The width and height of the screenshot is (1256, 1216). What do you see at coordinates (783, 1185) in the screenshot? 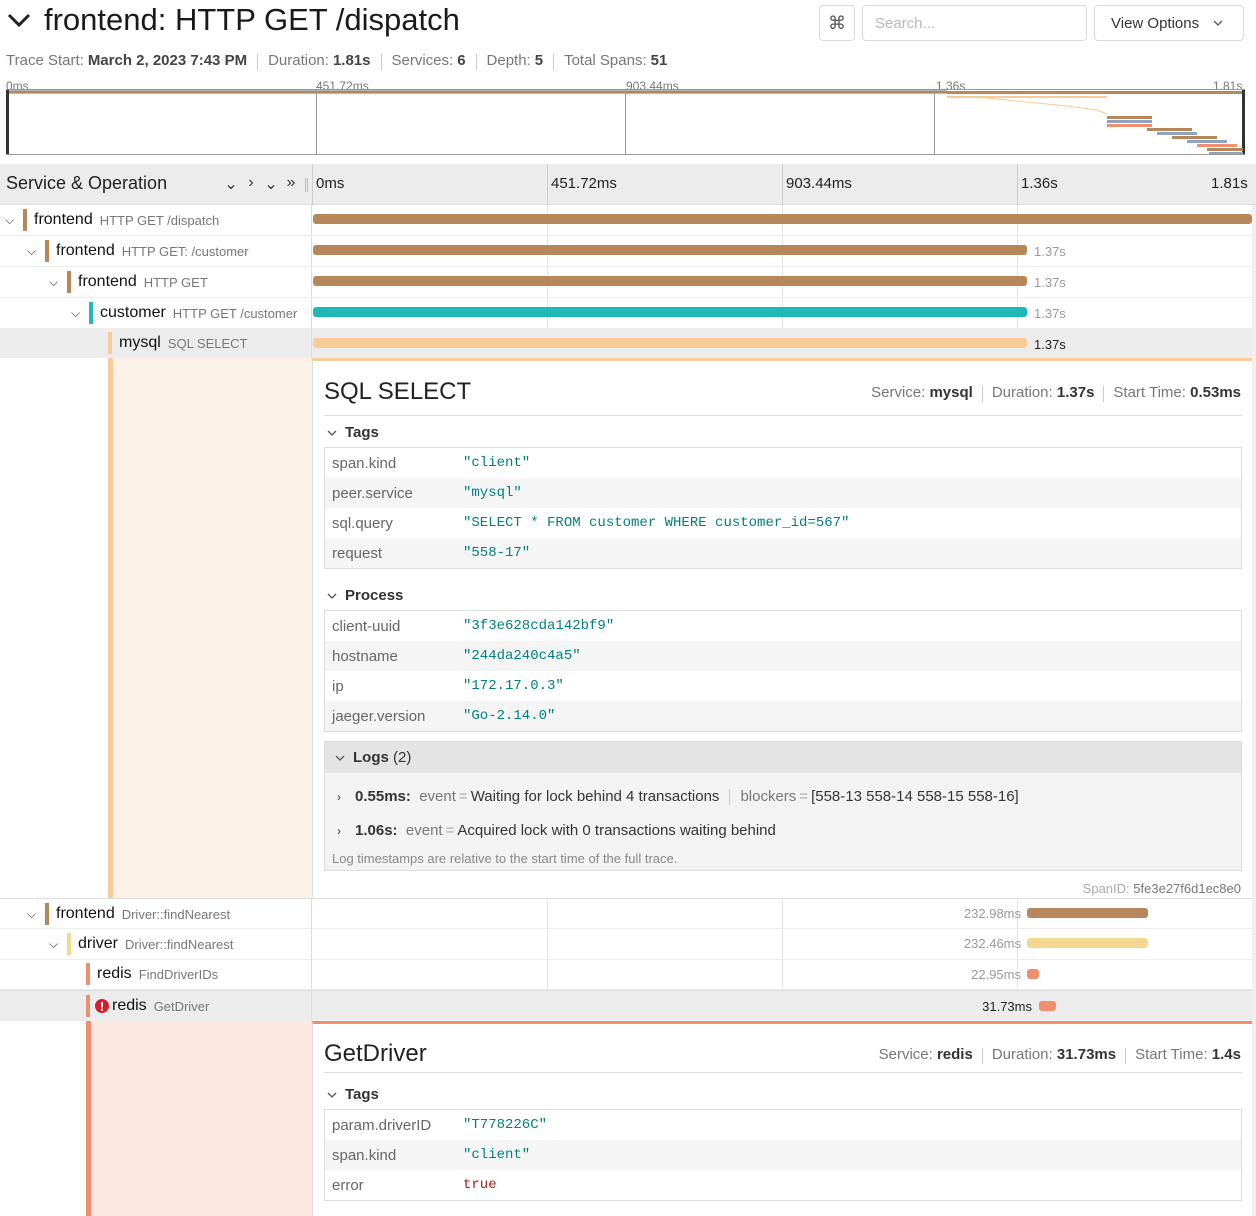
I see `tag-row: error true` at bounding box center [783, 1185].